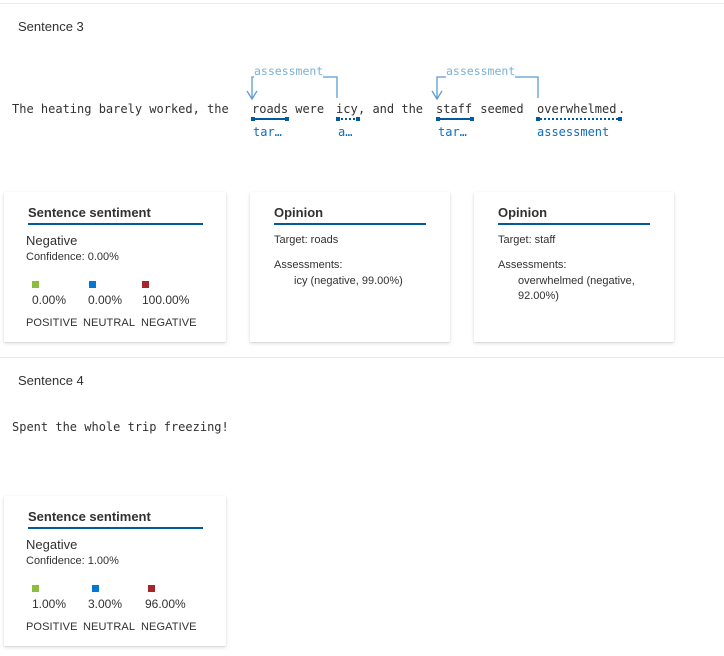 Image resolution: width=724 pixels, height=656 pixels. What do you see at coordinates (622, 109) in the screenshot?
I see `token: .` at bounding box center [622, 109].